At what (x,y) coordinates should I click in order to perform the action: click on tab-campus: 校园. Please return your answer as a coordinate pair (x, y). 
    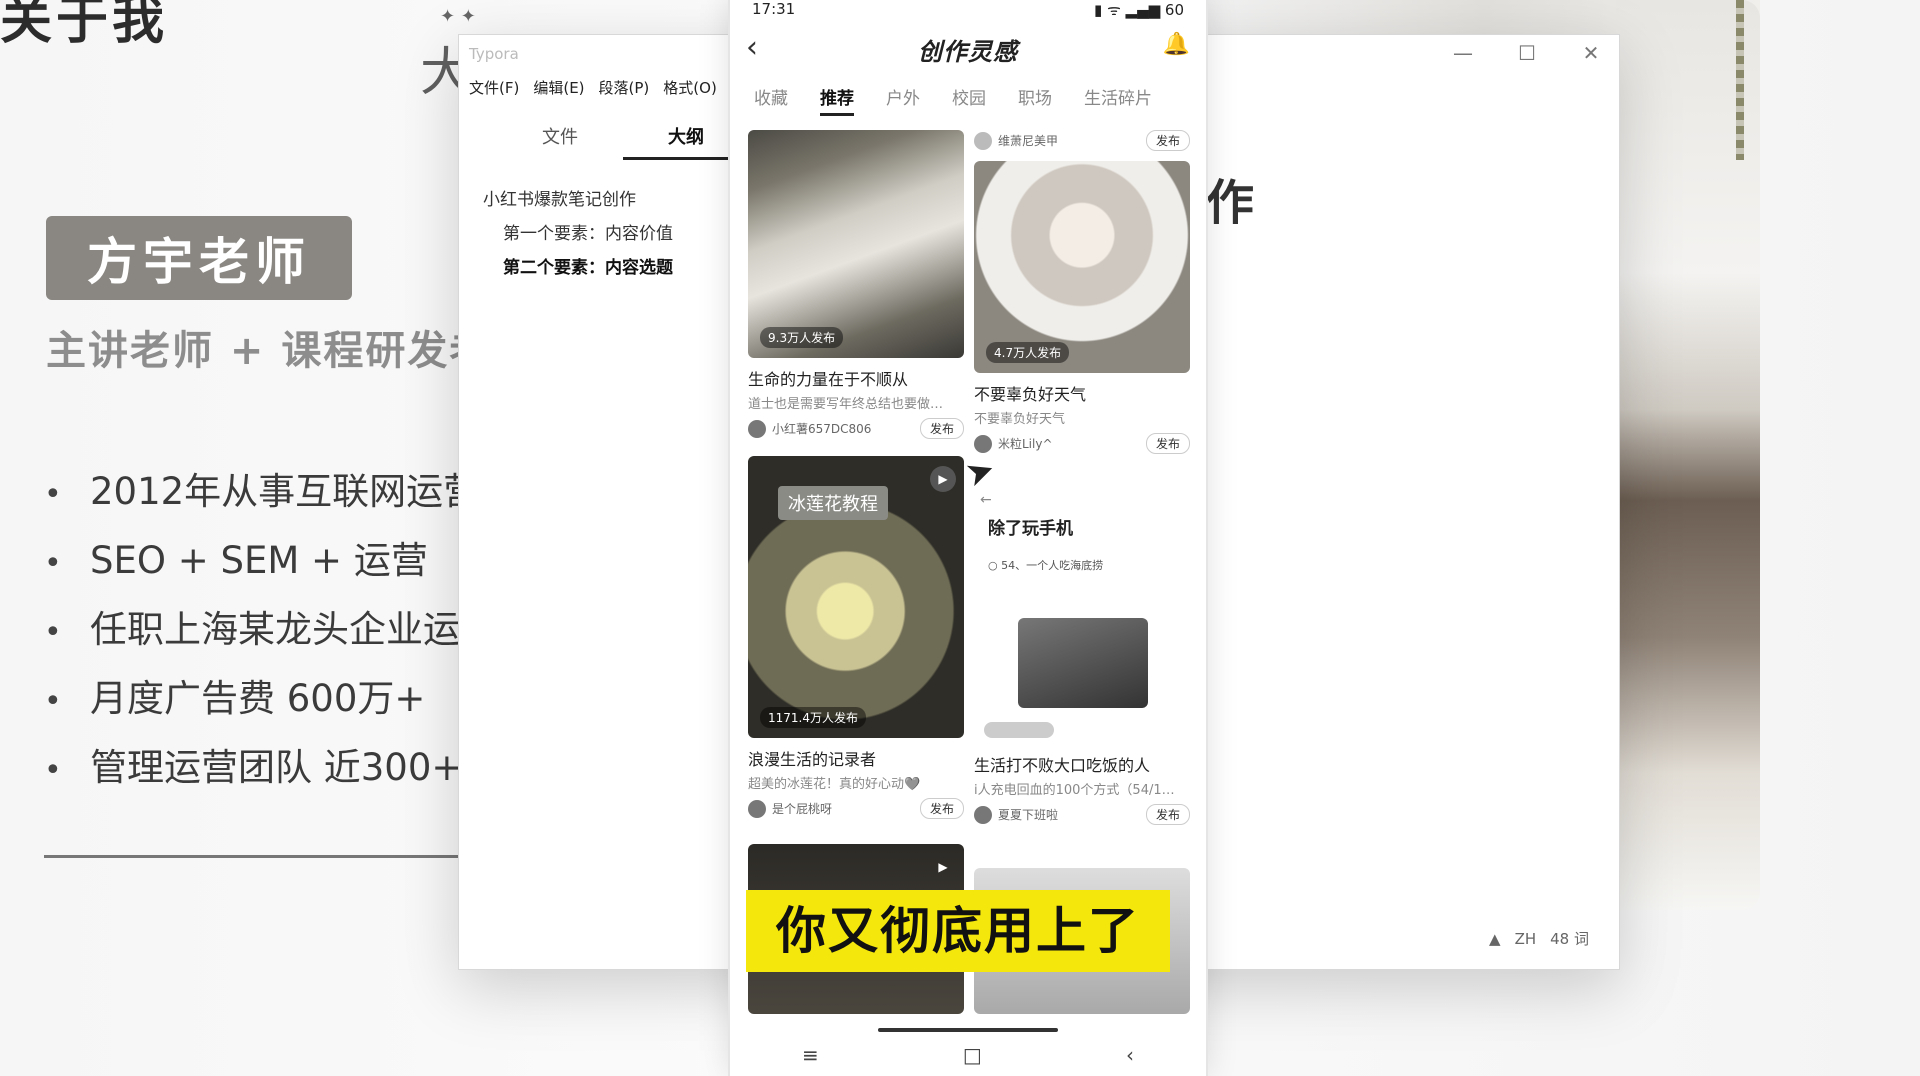
    Looking at the image, I should click on (969, 100).